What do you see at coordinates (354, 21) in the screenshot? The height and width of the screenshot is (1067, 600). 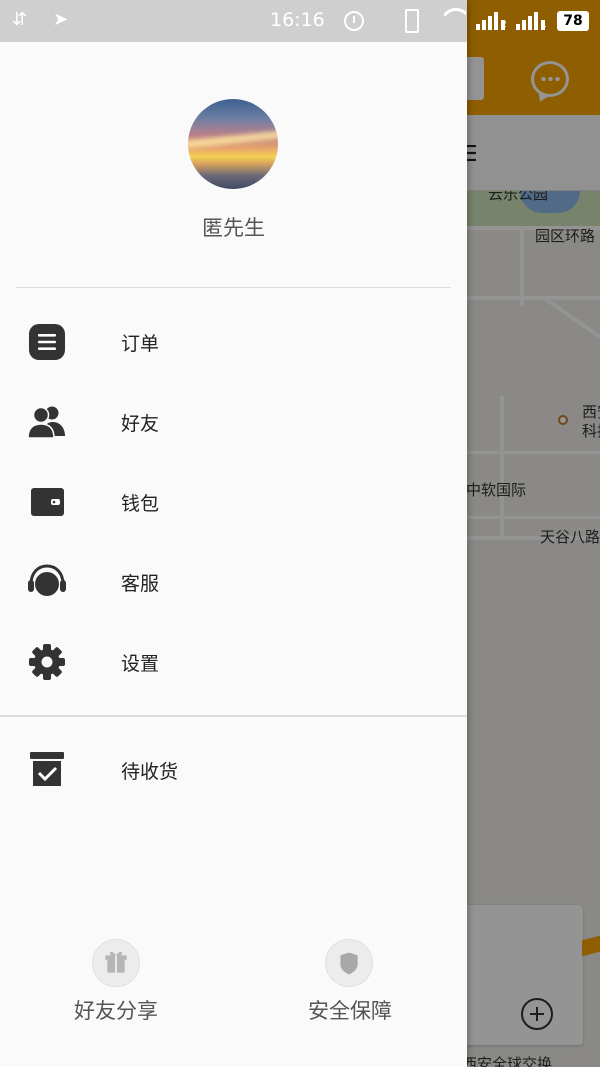 I see `alarm-icon` at bounding box center [354, 21].